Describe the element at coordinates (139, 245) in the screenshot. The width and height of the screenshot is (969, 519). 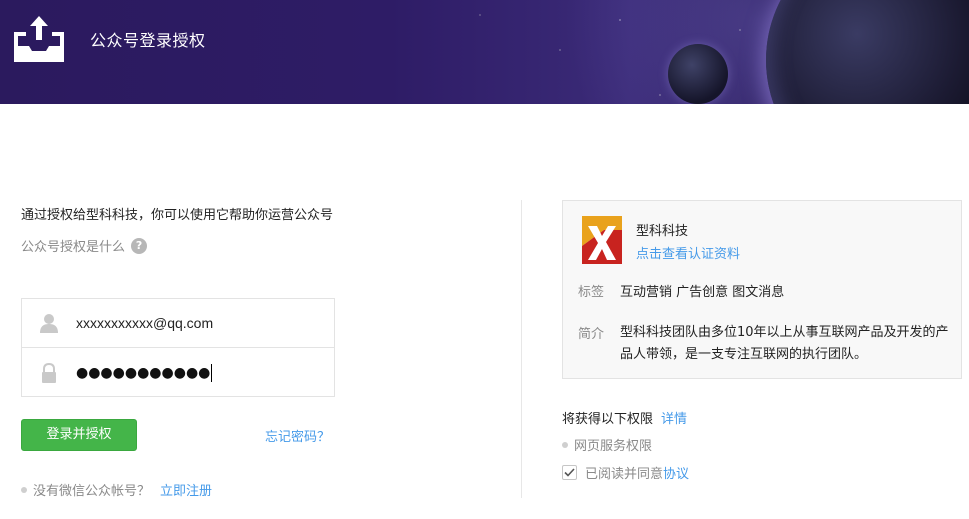
I see `question-mark-icon: ?` at that location.